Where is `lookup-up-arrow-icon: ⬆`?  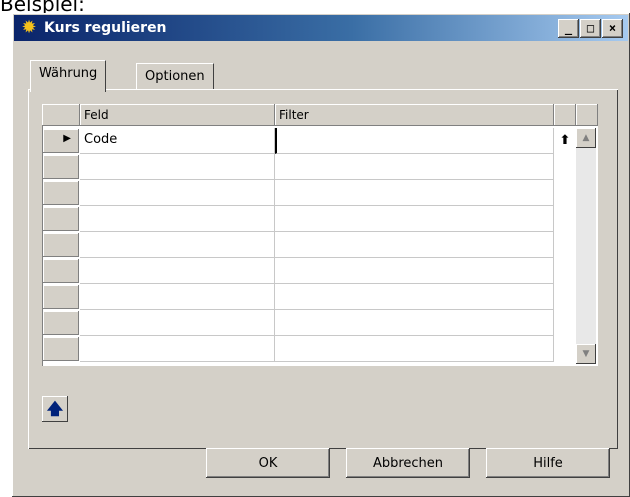 lookup-up-arrow-icon: ⬆ is located at coordinates (565, 141).